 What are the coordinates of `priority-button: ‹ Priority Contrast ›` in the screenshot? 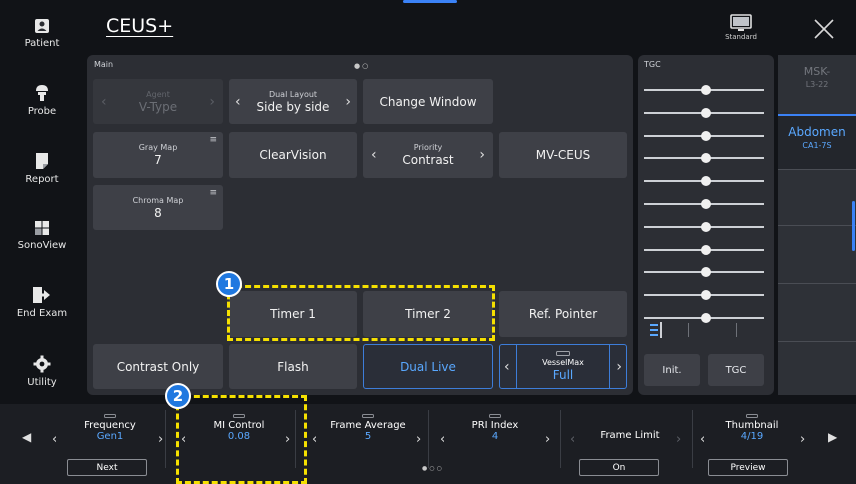 It's located at (428, 155).